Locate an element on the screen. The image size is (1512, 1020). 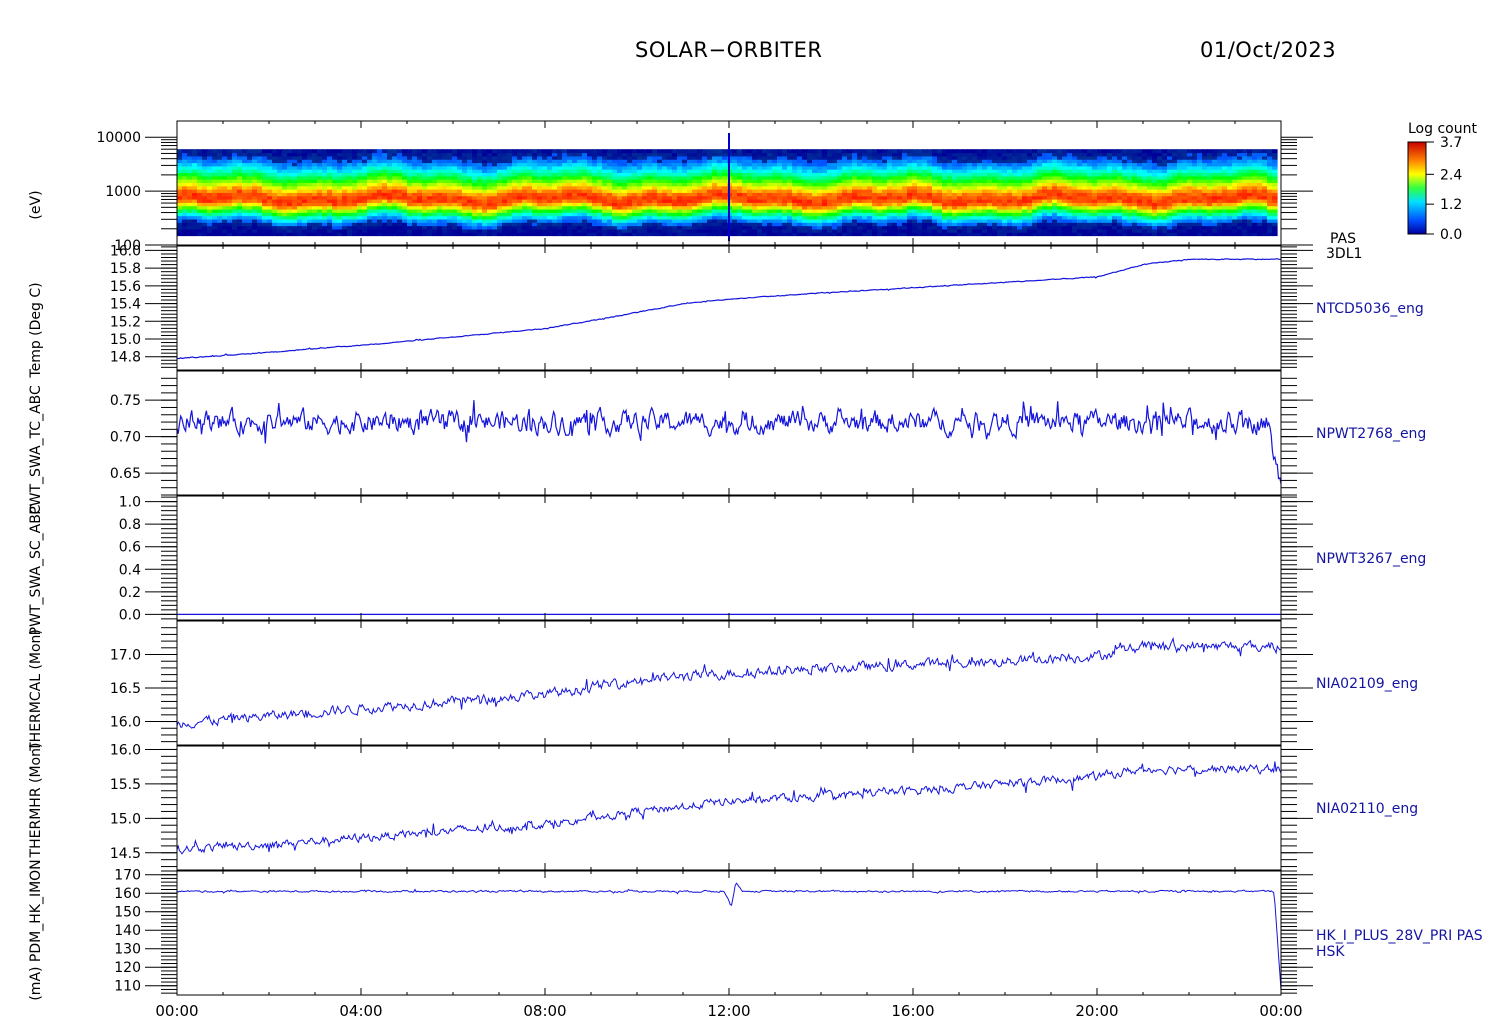
spectrogram-layer is located at coordinates (727, 187).